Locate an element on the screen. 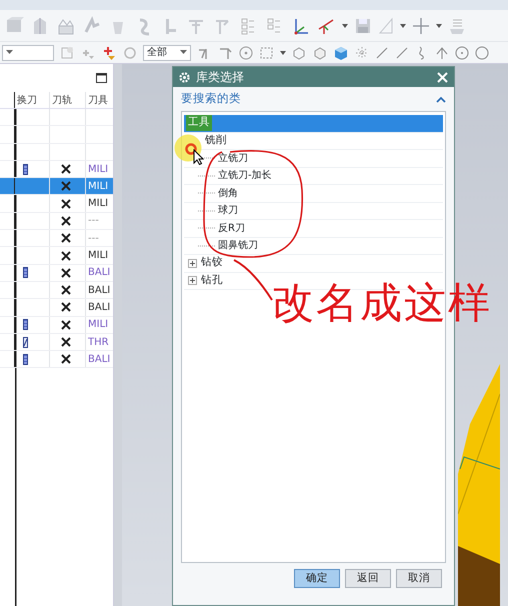  filter-icon is located at coordinates (109, 52).